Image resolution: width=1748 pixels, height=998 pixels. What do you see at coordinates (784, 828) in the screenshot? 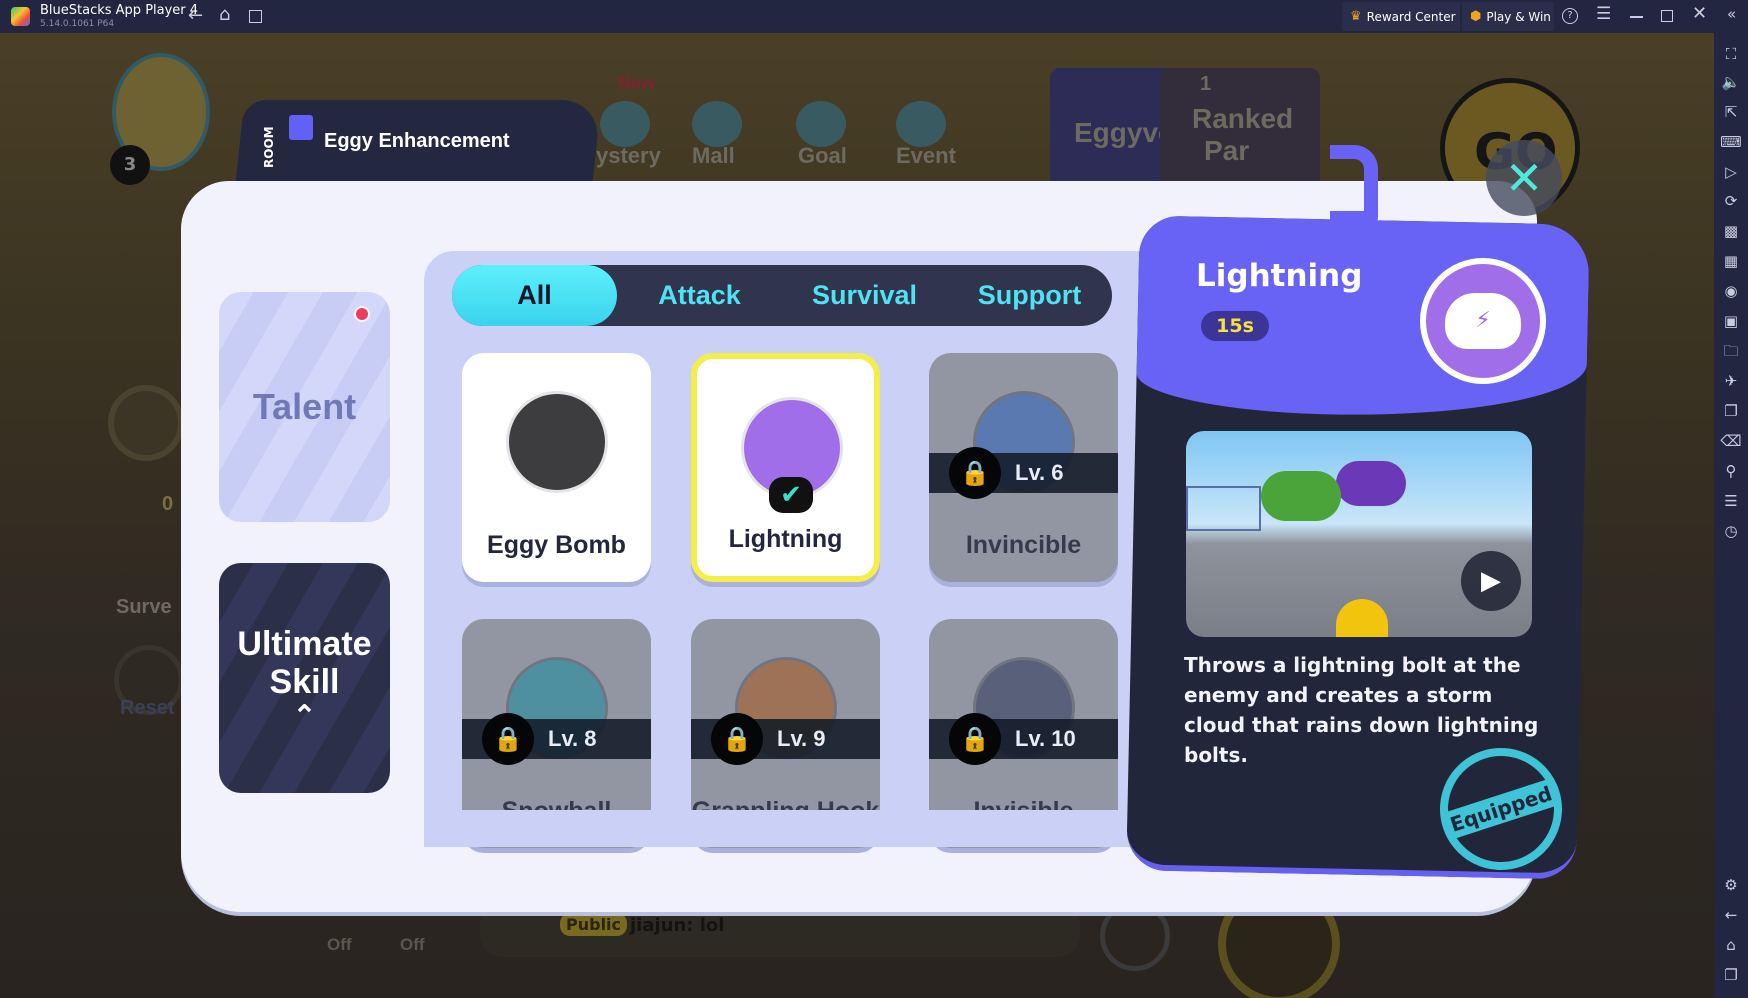
I see `grid-clip` at bounding box center [784, 828].